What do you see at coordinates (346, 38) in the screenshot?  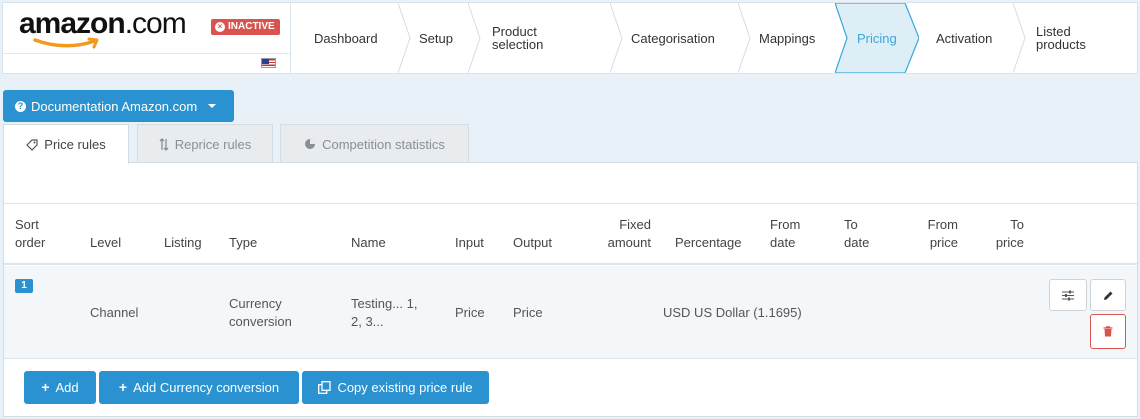 I see `step-dashboard: Dashboard` at bounding box center [346, 38].